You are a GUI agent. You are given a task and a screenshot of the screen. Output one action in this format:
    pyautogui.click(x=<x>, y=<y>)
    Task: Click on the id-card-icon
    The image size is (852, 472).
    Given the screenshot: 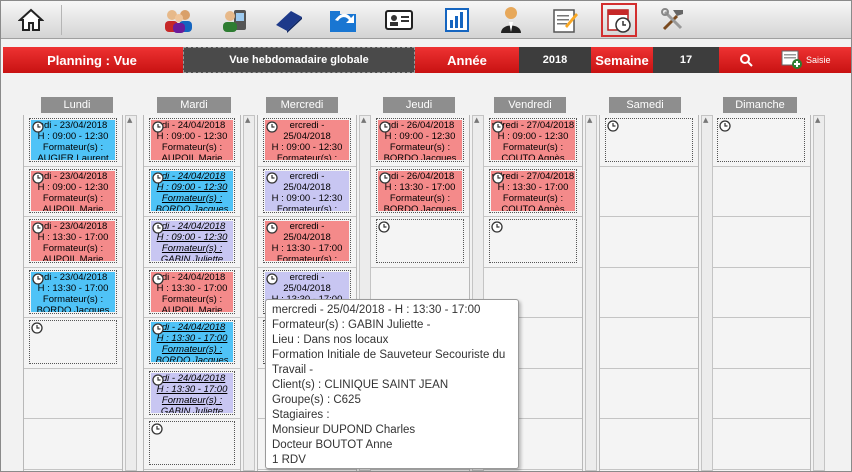 What is the action you would take?
    pyautogui.click(x=399, y=20)
    